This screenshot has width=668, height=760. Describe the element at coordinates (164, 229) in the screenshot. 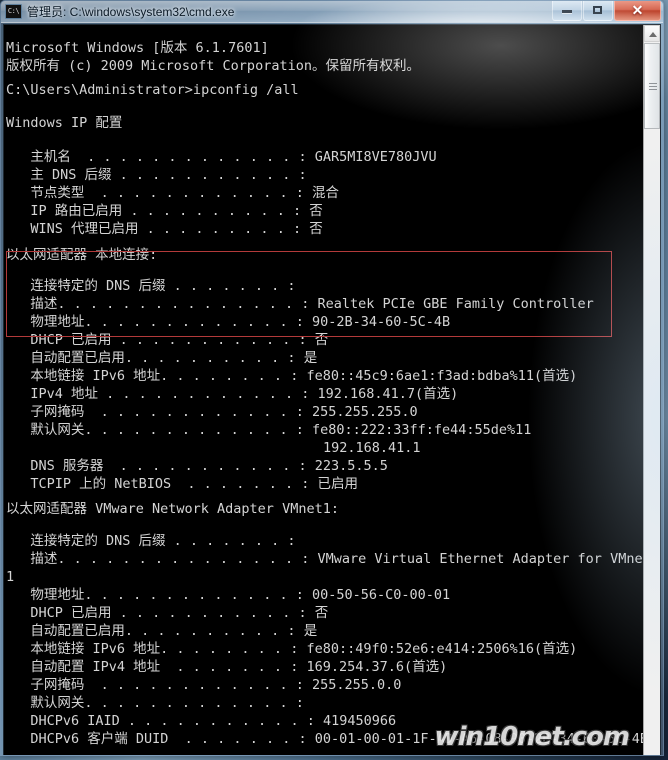

I see `console-line: WINS 代理已启用 . . . . . . . . . : 否` at that location.